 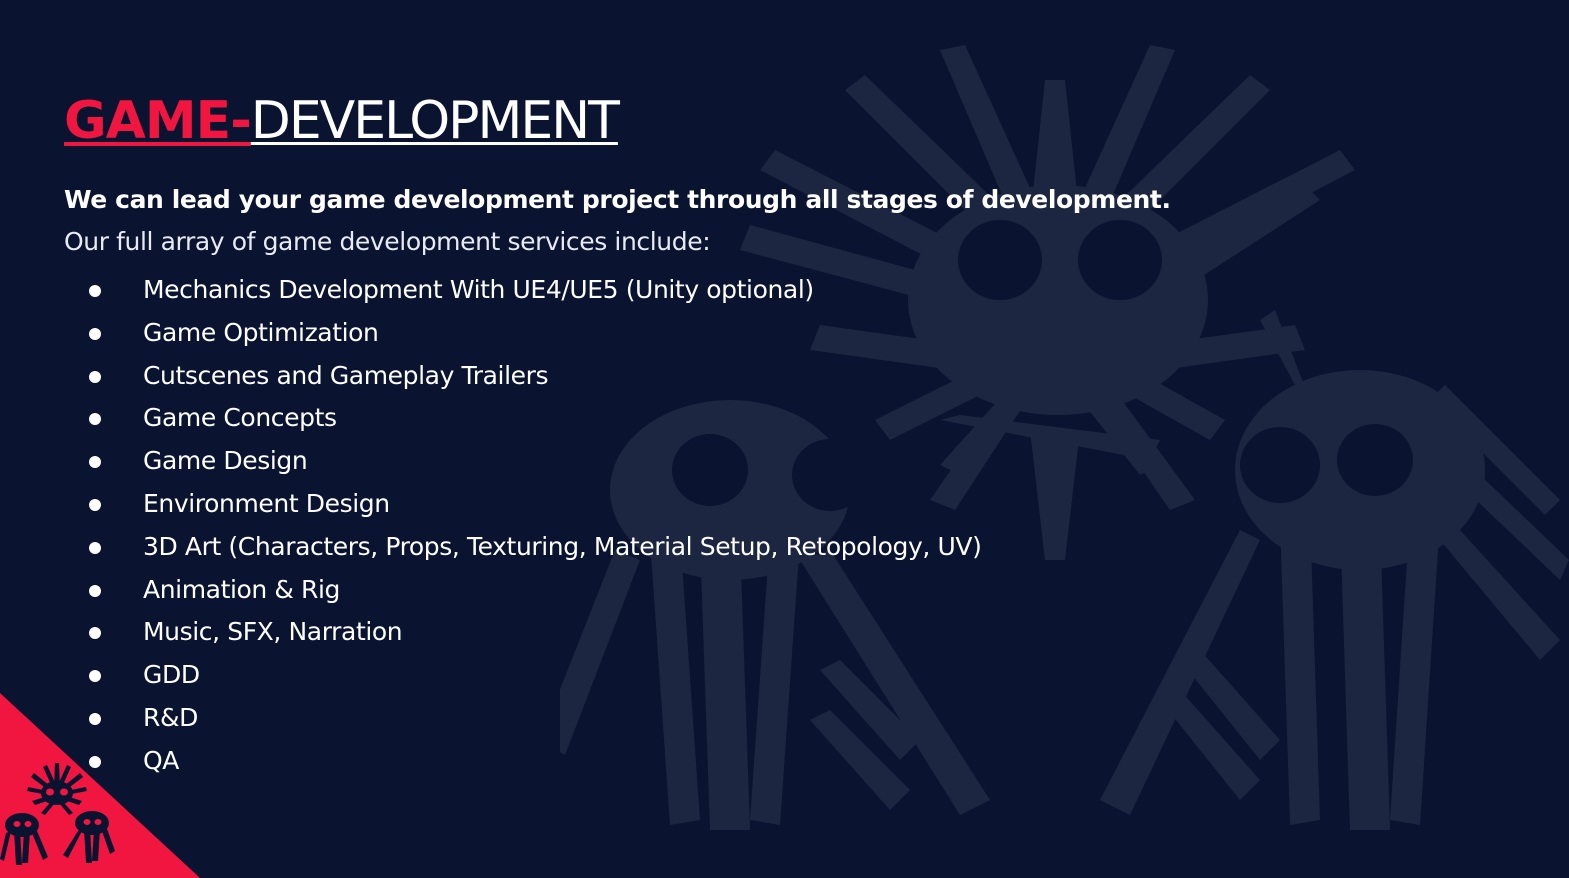 What do you see at coordinates (664, 675) in the screenshot?
I see `list-item: GDD` at bounding box center [664, 675].